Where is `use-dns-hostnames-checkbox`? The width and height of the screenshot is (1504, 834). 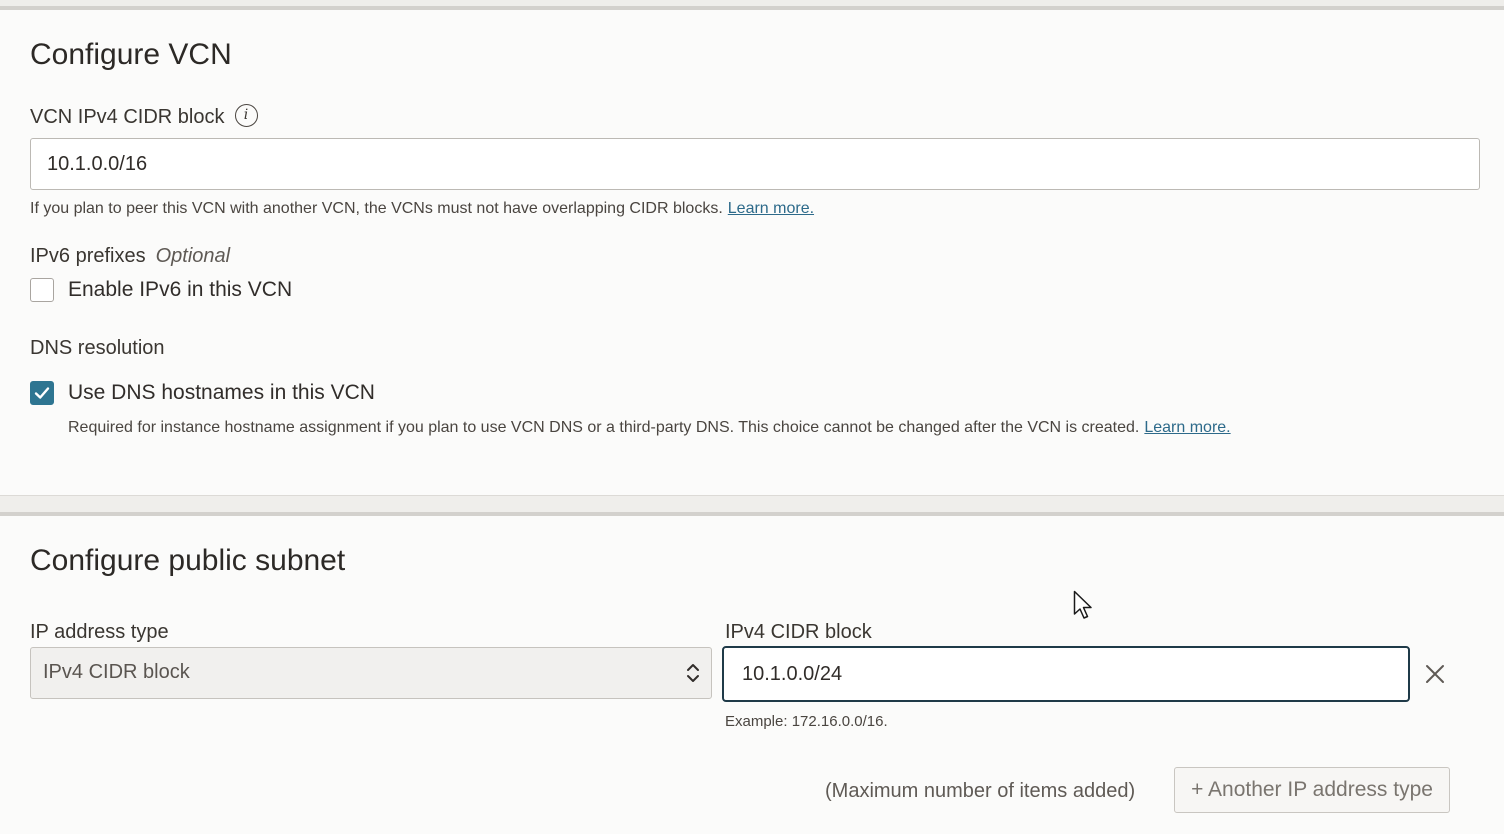 use-dns-hostnames-checkbox is located at coordinates (42, 393).